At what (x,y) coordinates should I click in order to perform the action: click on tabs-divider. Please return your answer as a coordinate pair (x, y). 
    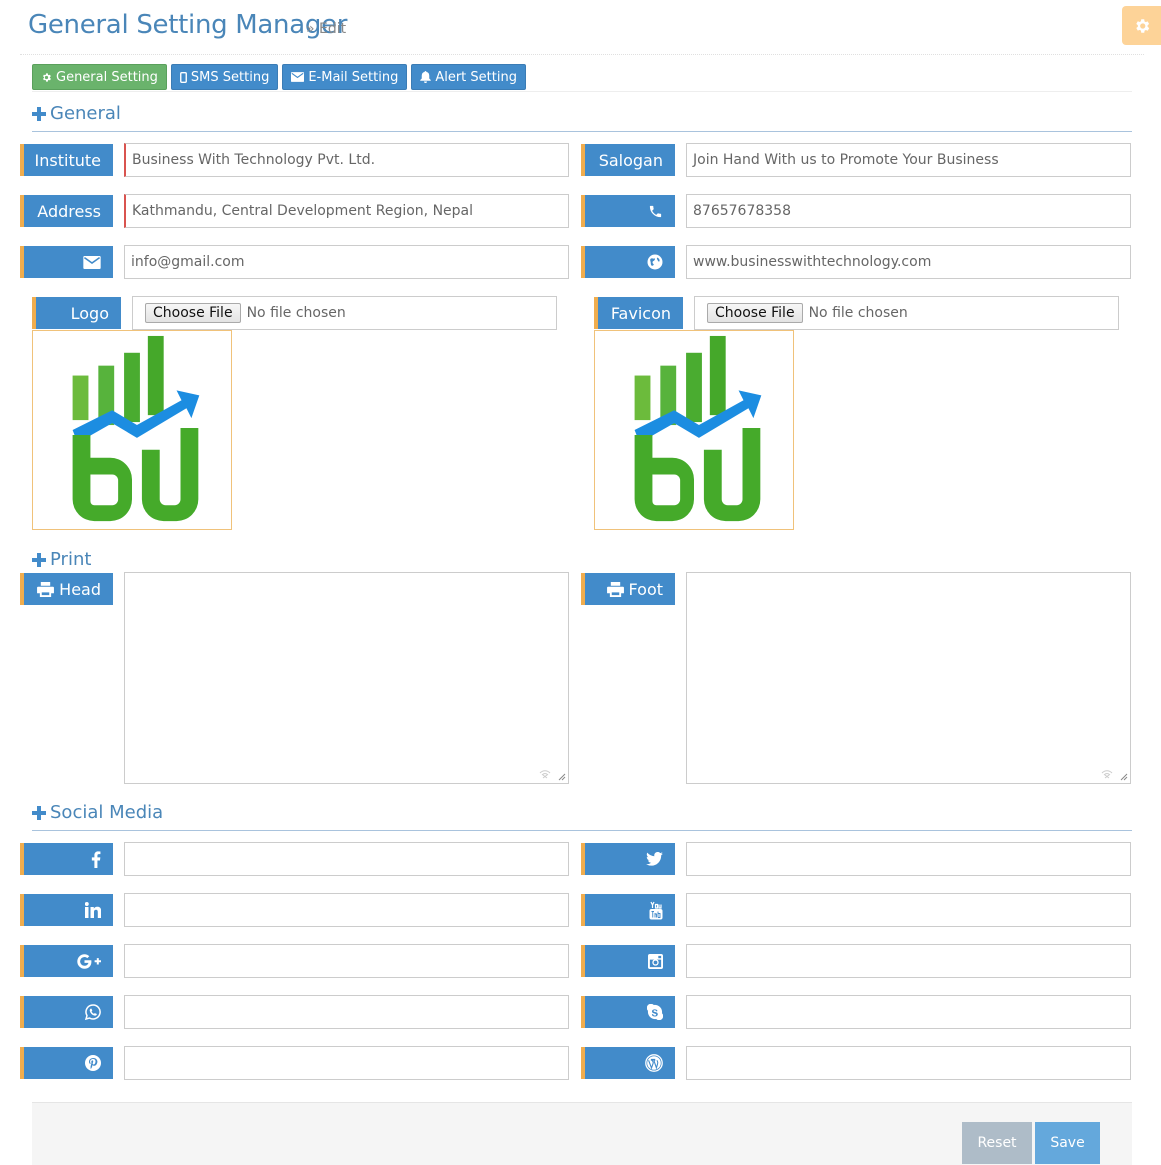
    Looking at the image, I should click on (582, 91).